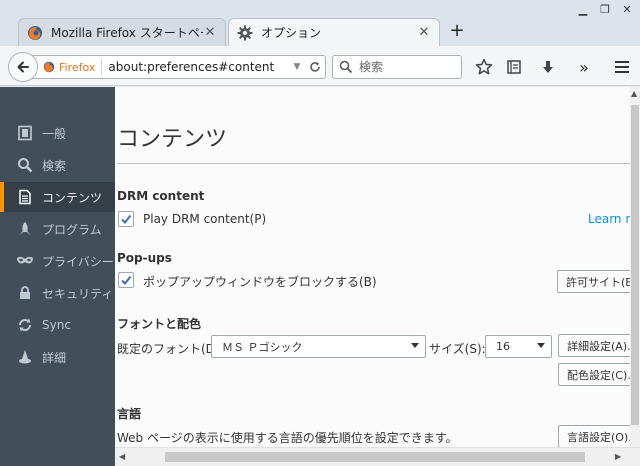 This screenshot has height=466, width=640. Describe the element at coordinates (457, 349) in the screenshot. I see `font-size-label: サイズ(S):` at that location.